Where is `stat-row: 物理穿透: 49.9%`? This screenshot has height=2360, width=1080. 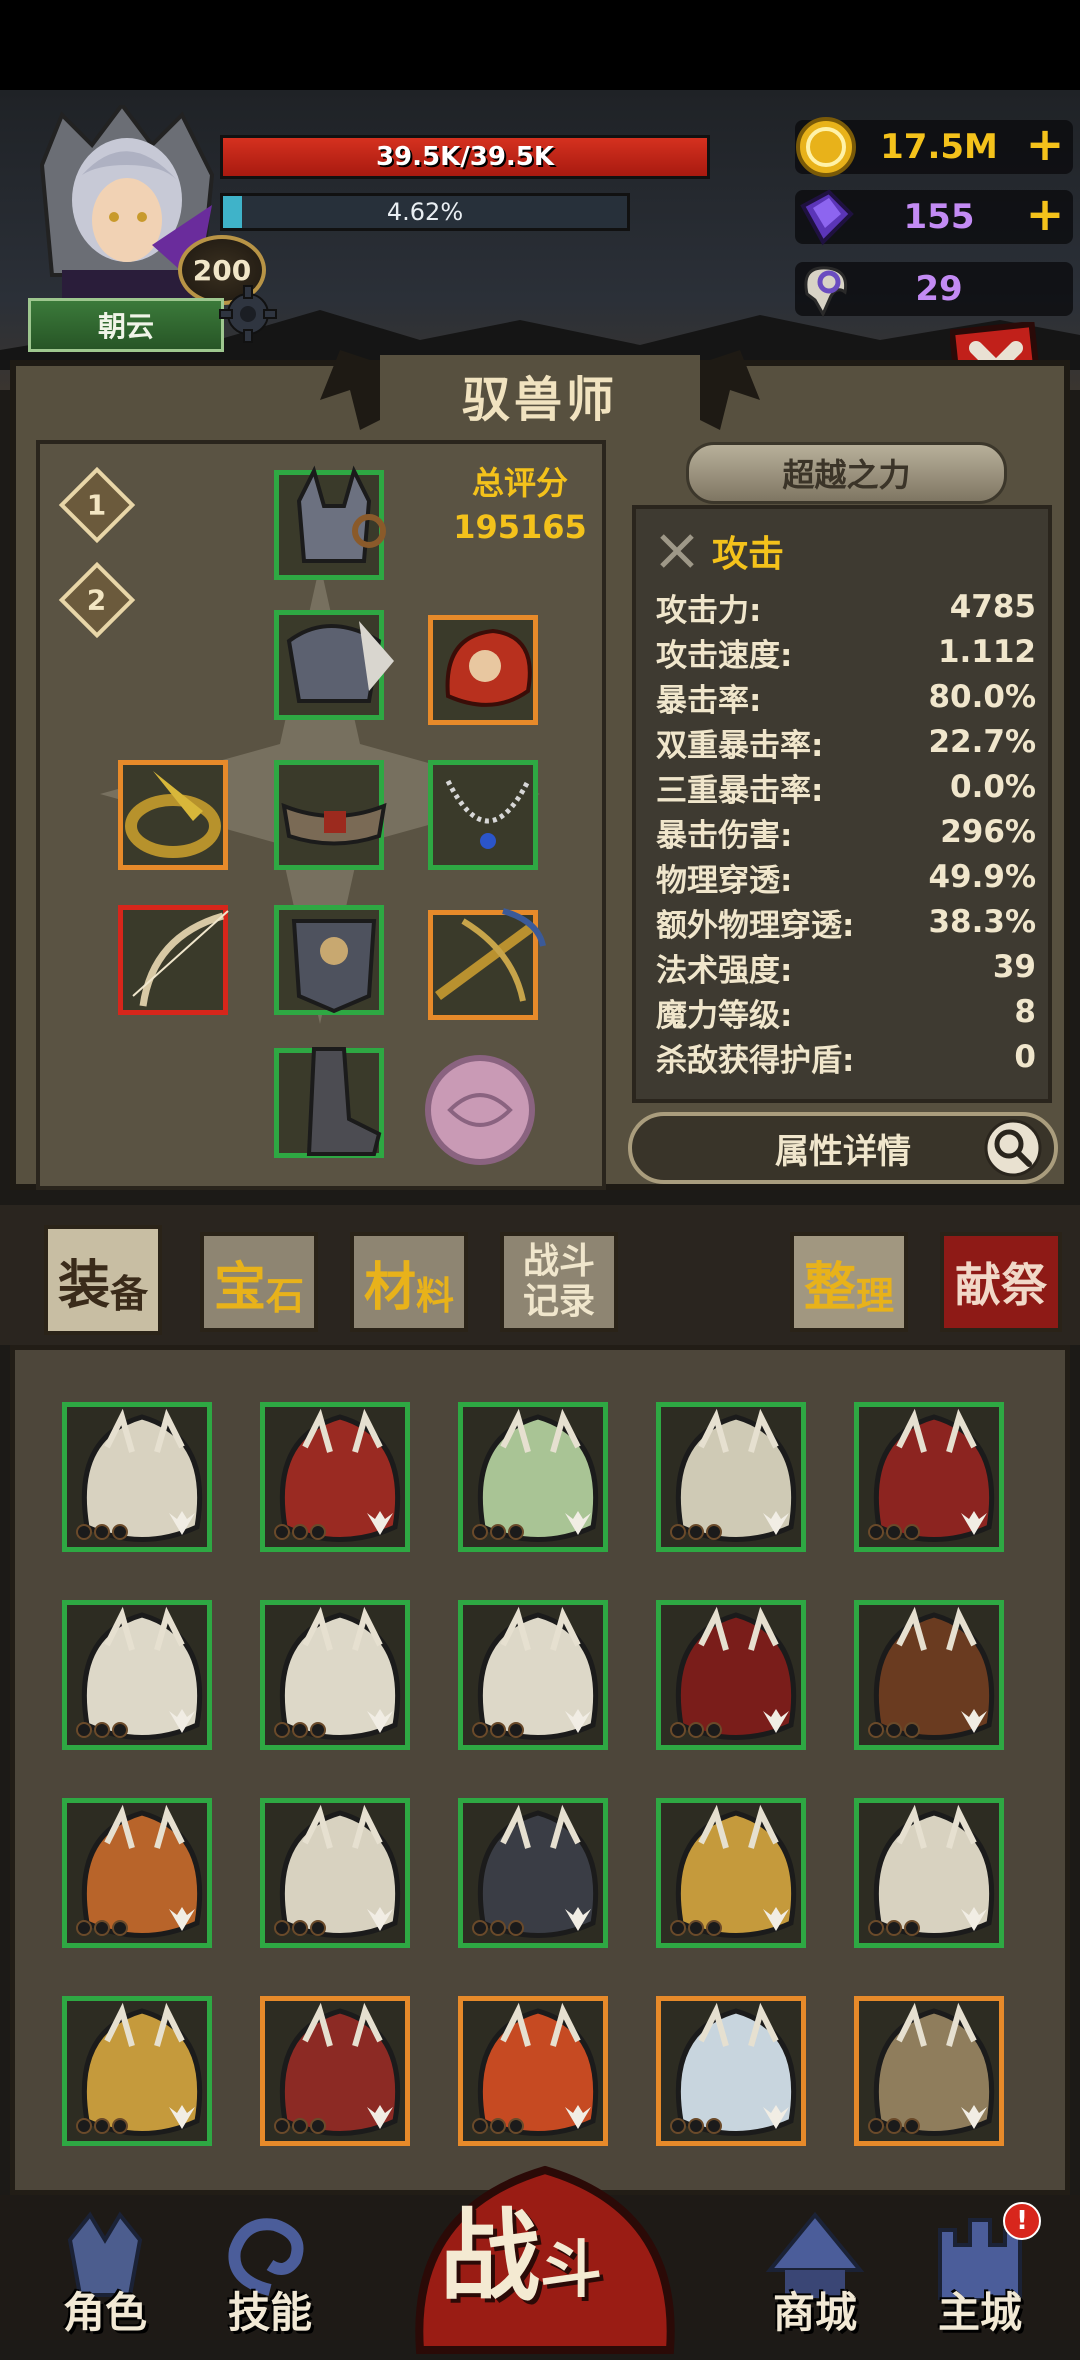 stat-row: 物理穿透: 49.9% is located at coordinates (846, 877).